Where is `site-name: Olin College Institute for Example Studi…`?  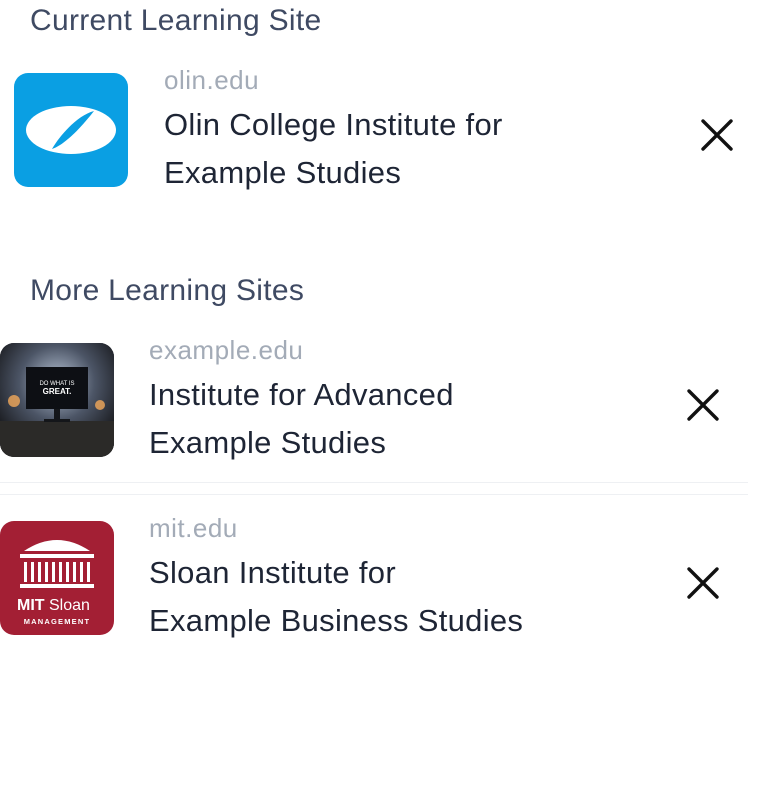 site-name: Olin College Institute for Example Studi… is located at coordinates (333, 148).